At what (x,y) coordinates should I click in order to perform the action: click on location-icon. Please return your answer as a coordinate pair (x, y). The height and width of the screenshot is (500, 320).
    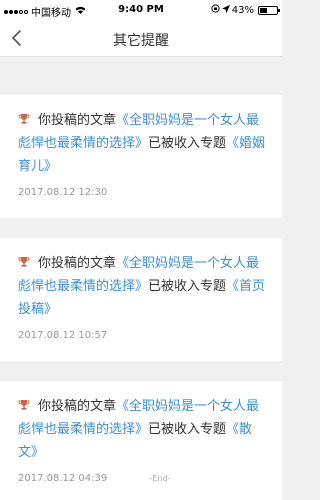
    Looking at the image, I should click on (225, 10).